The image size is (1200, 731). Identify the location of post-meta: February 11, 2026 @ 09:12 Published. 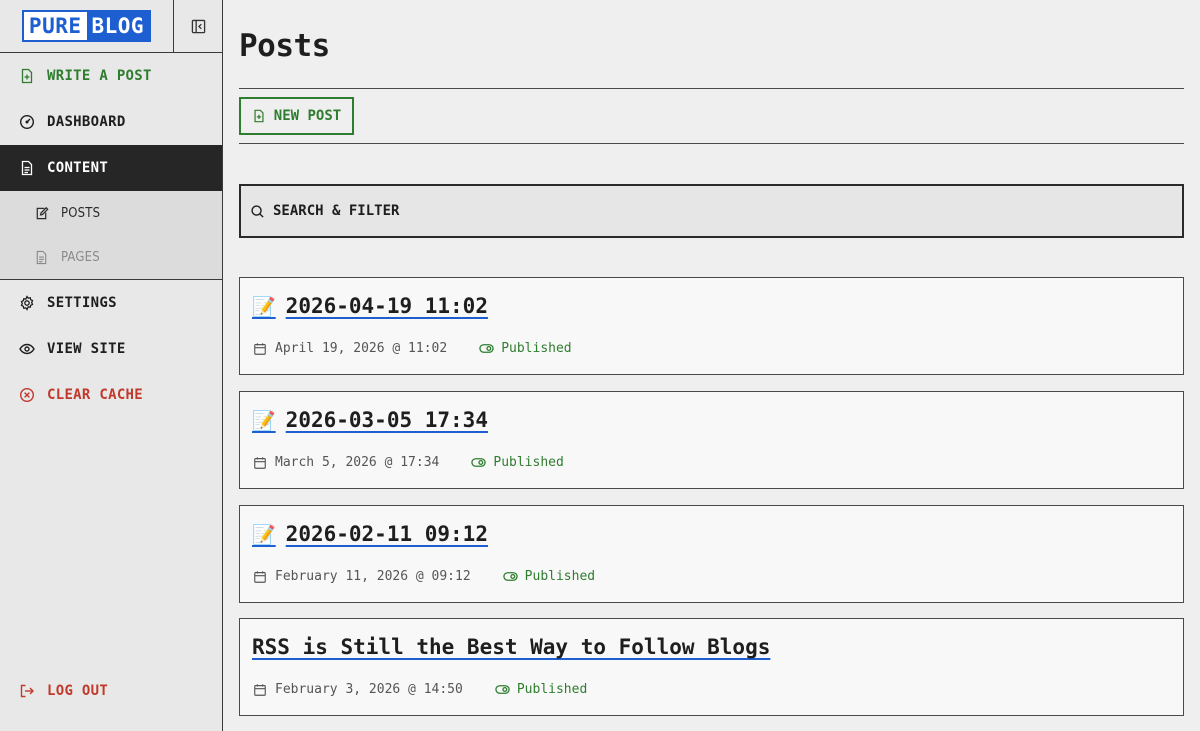
(424, 576).